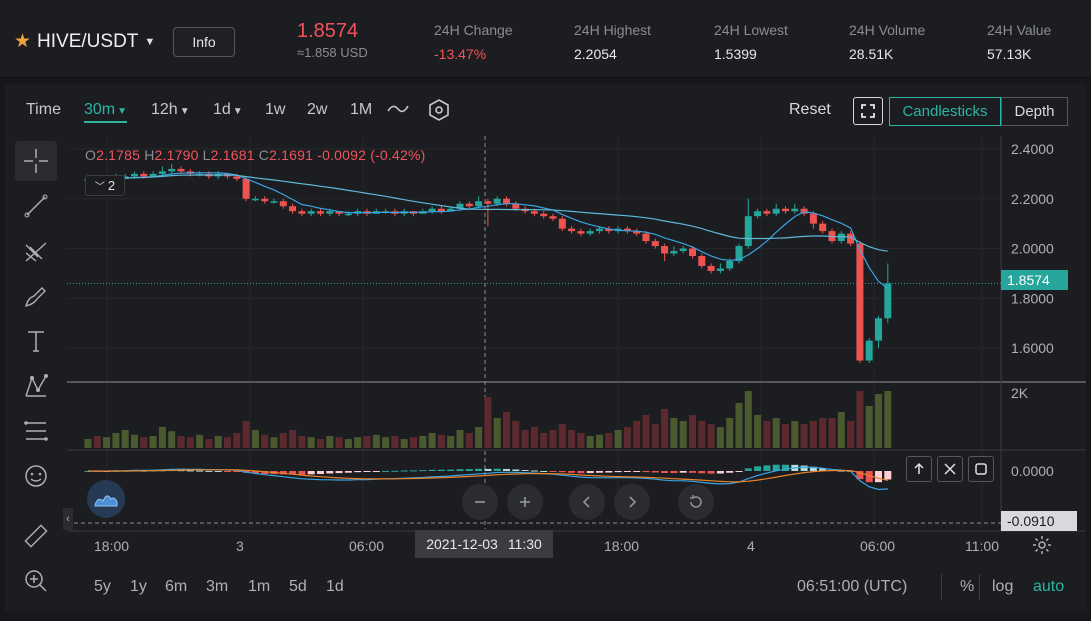  Describe the element at coordinates (488, 231) in the screenshot. I see `moving-averages` at that location.